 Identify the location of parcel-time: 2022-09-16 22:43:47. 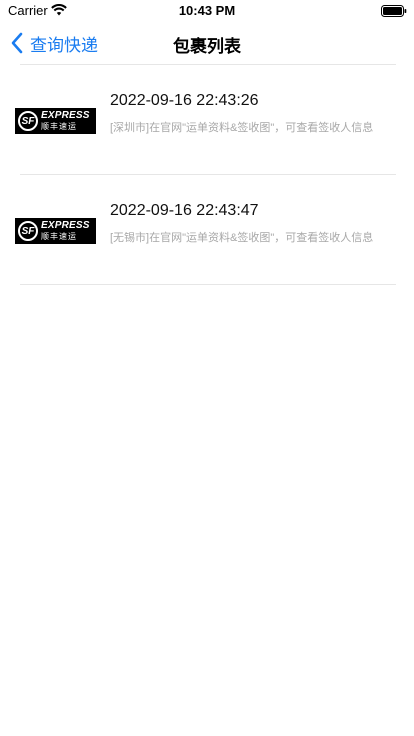
(184, 210).